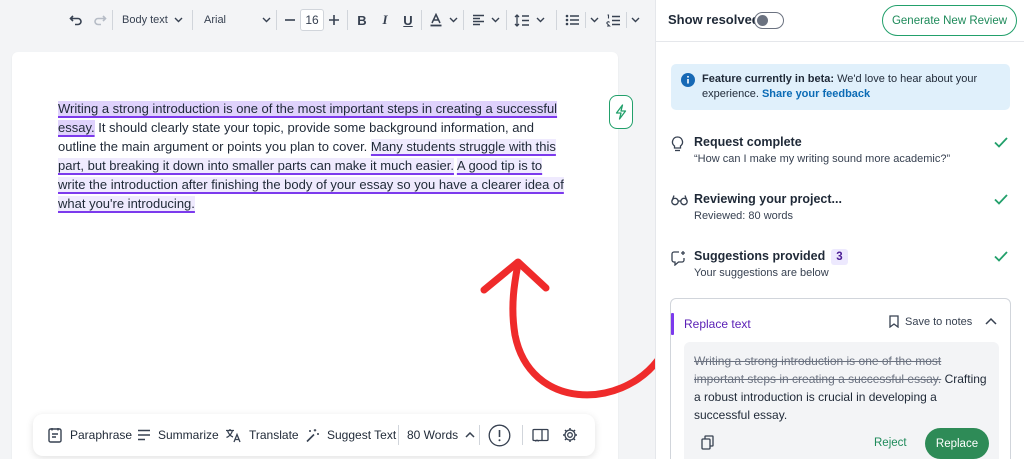 This screenshot has height=459, width=1024. I want to click on reject-button: Reject, so click(890, 443).